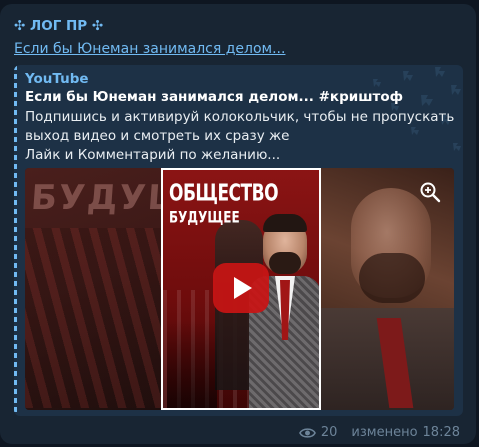 This screenshot has height=447, width=479. What do you see at coordinates (384, 432) in the screenshot?
I see `edited-label: изменено` at bounding box center [384, 432].